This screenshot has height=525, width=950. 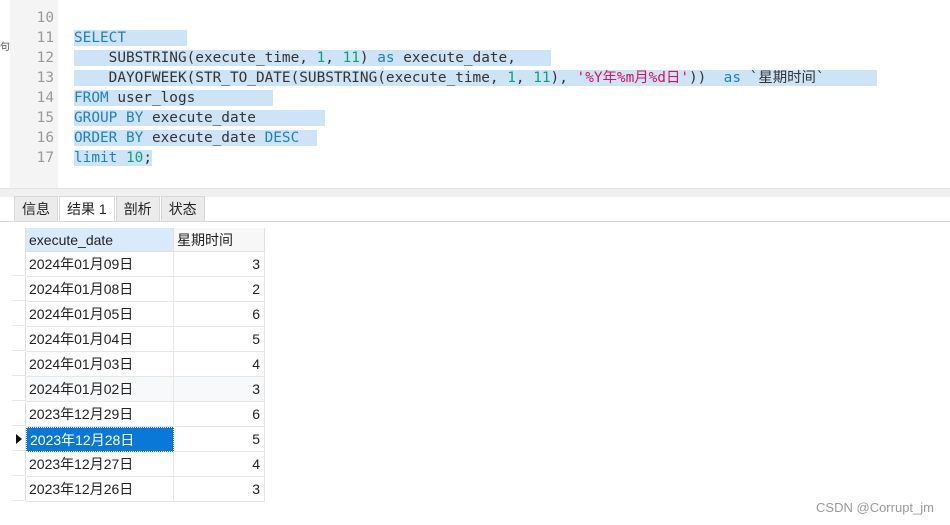 I want to click on table-row: 2023年12月29日 6, so click(x=138, y=414).